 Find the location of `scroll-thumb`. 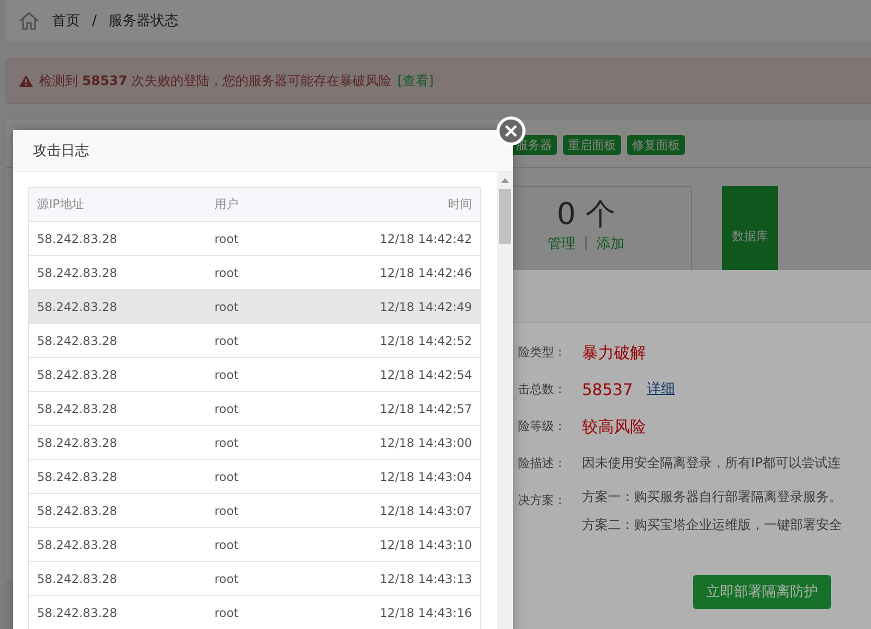

scroll-thumb is located at coordinates (505, 216).